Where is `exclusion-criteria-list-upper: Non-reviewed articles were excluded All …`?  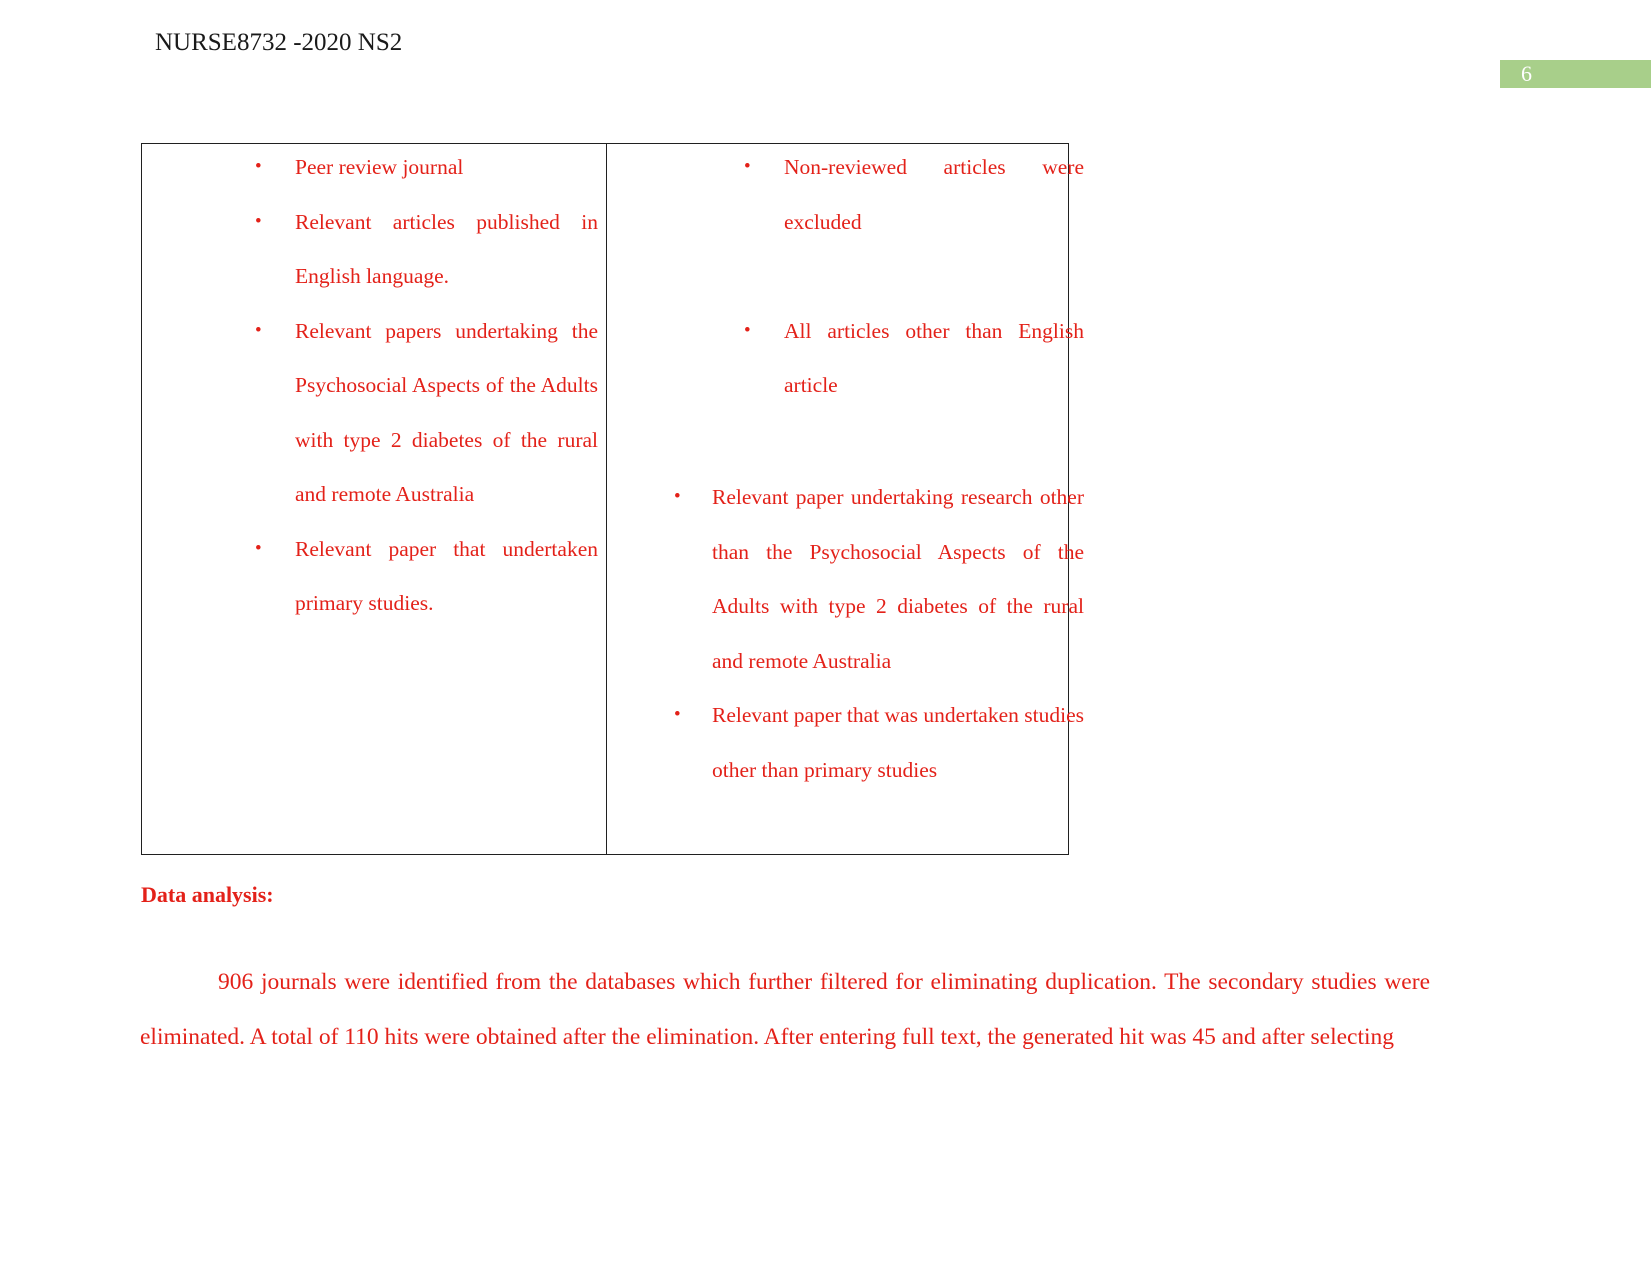
exclusion-criteria-list-upper: Non-reviewed articles were excluded All … is located at coordinates (914, 276).